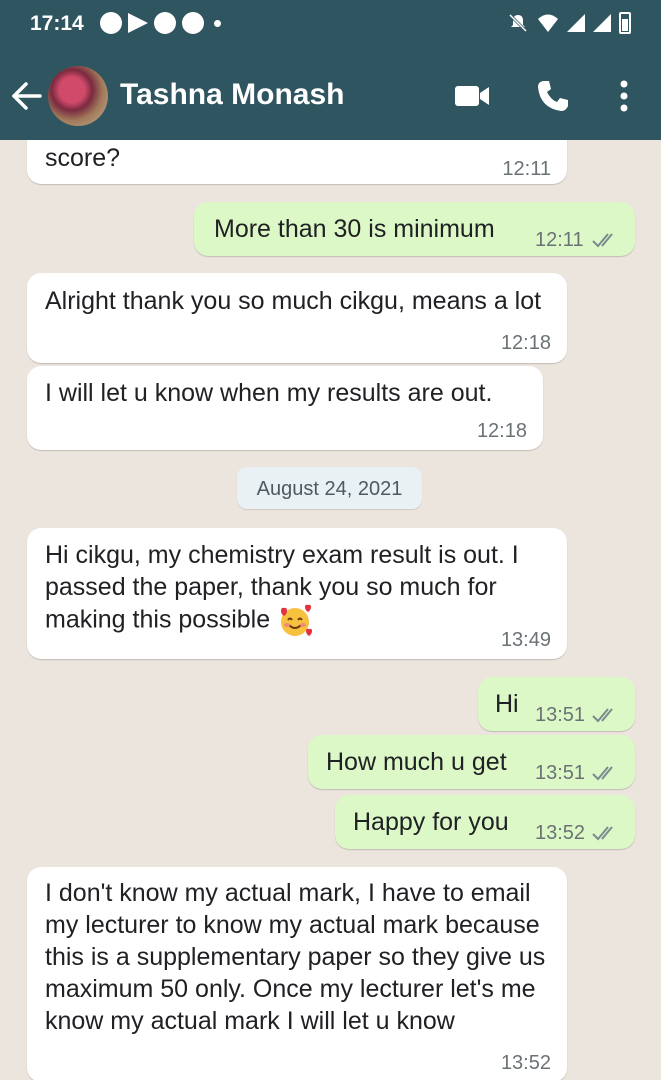  Describe the element at coordinates (507, 704) in the screenshot. I see `message-text: Hi` at that location.